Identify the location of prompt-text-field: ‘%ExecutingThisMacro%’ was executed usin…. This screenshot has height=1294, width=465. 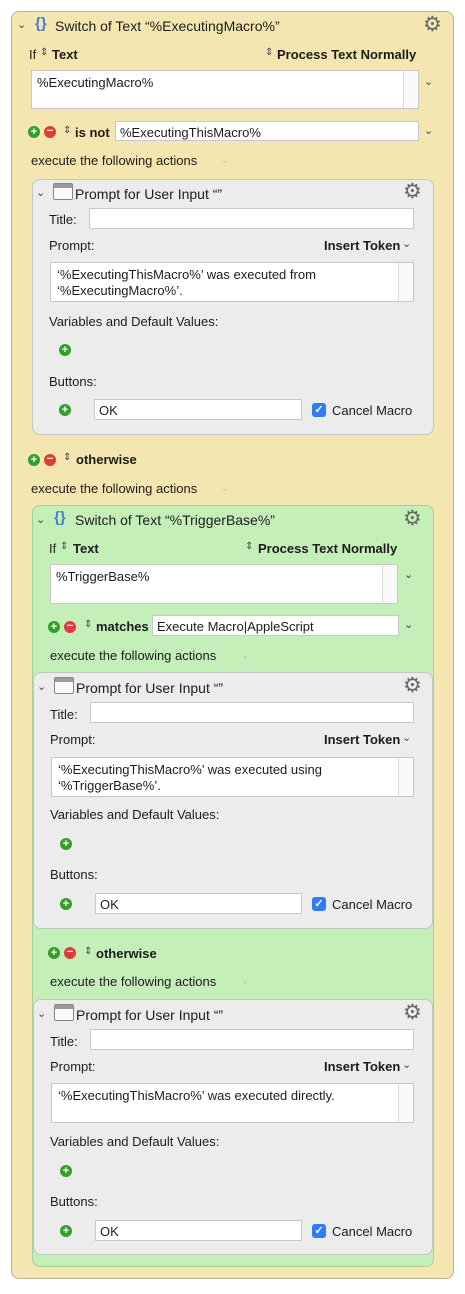
(232, 777).